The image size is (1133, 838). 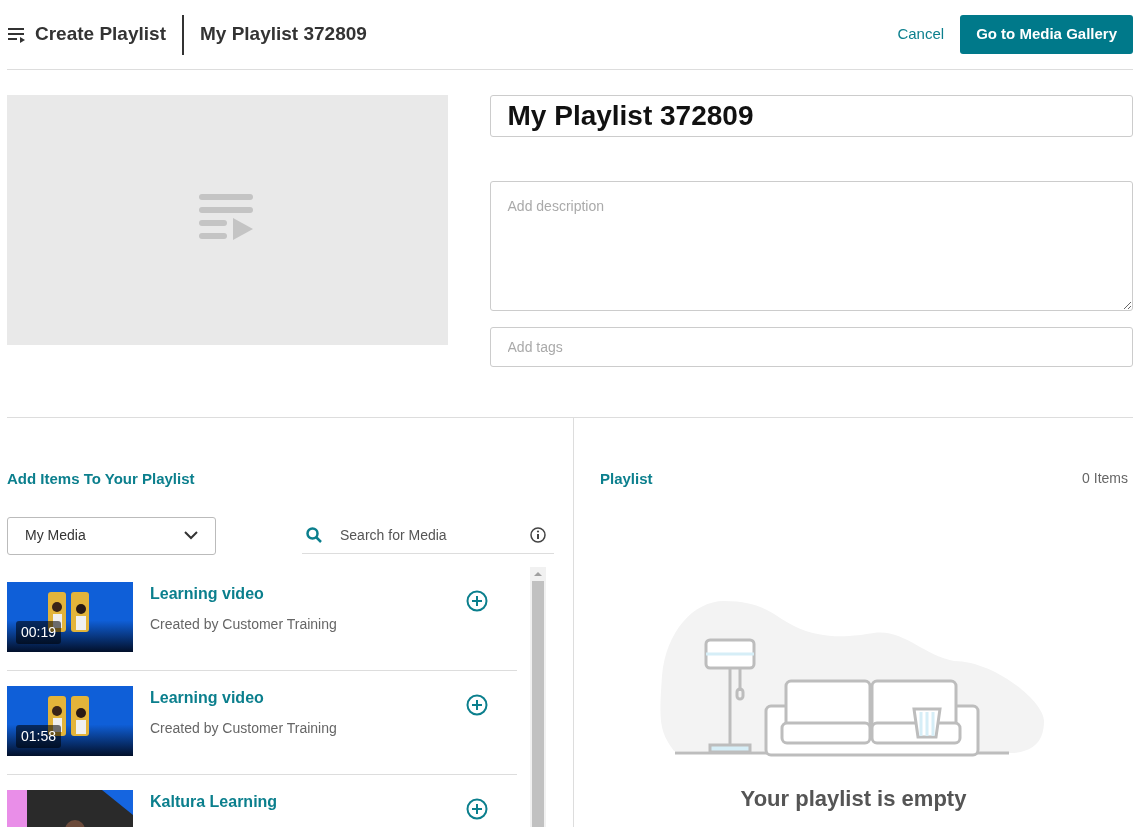 What do you see at coordinates (1046, 34) in the screenshot?
I see `go-to-gallery-button: Go to Media Gallery` at bounding box center [1046, 34].